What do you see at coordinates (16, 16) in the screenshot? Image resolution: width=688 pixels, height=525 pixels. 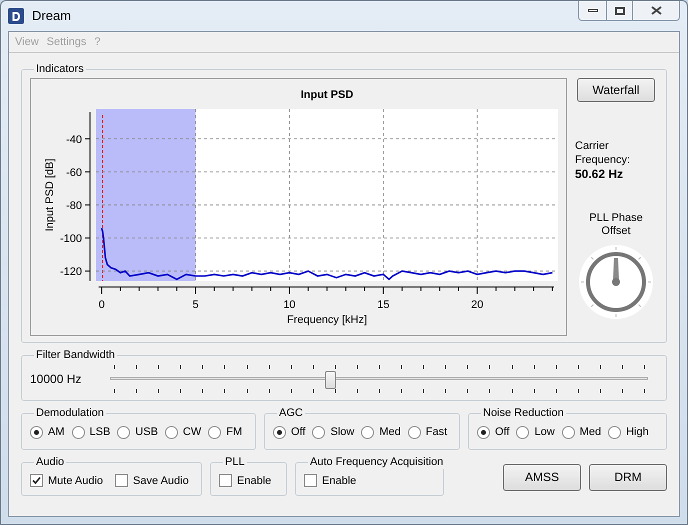 I see `app-icon` at bounding box center [16, 16].